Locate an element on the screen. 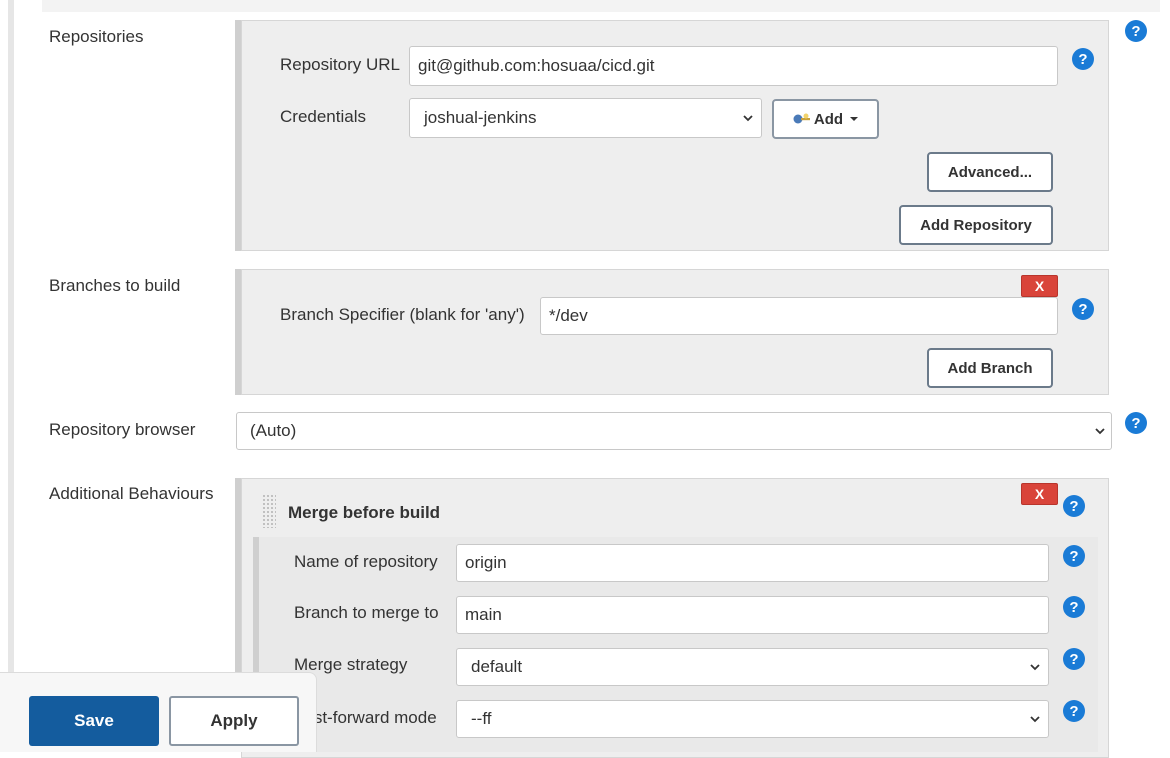  repository-url-input: git@github.com:hosuaa/cicd.git is located at coordinates (733, 66).